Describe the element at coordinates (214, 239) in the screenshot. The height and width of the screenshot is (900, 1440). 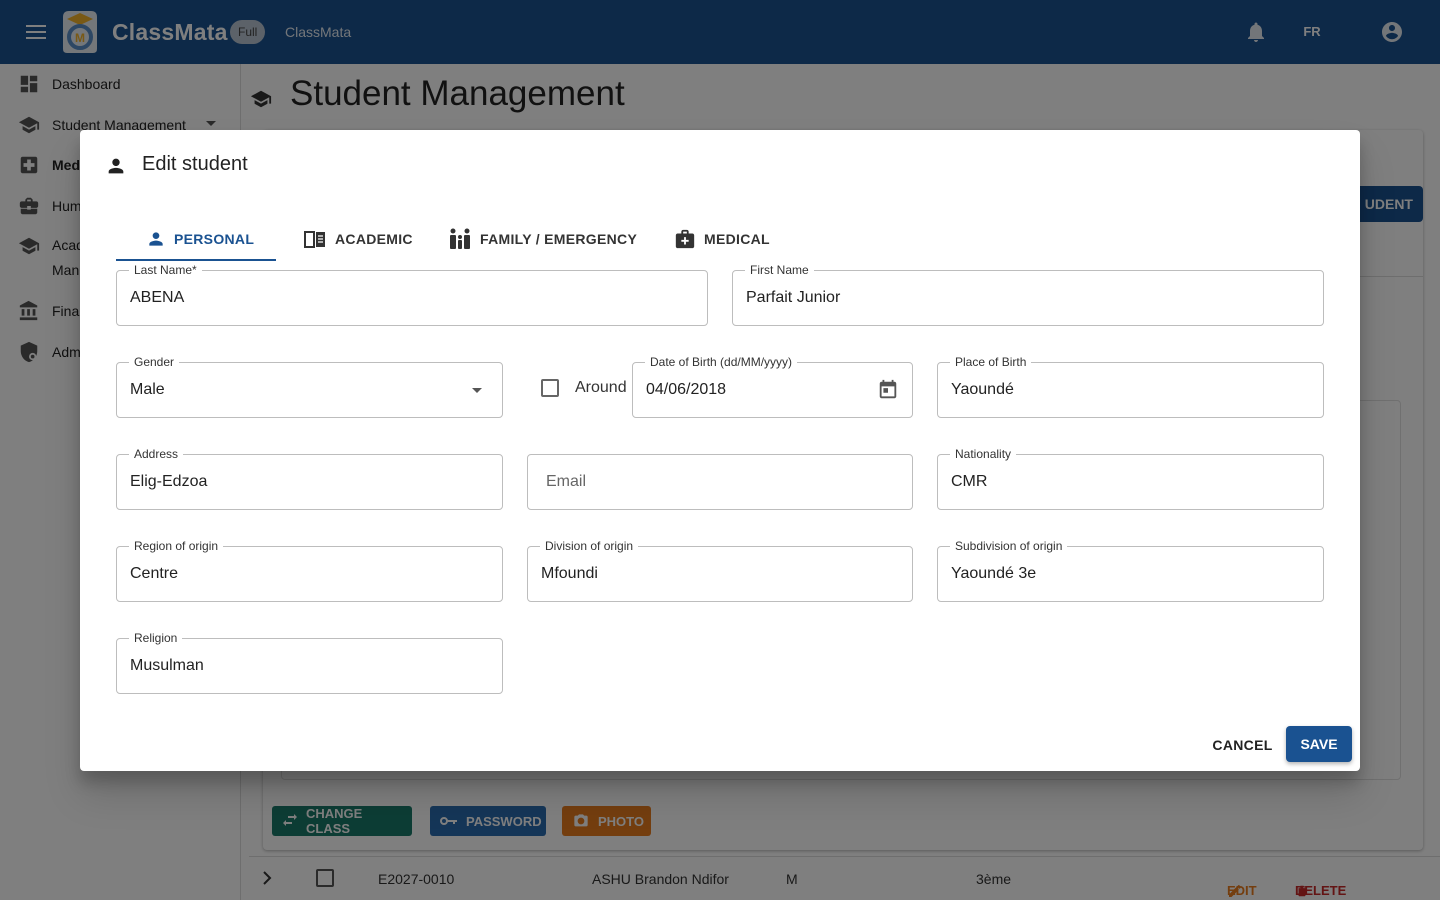
I see `tab-personal-label: PERSONAL` at that location.